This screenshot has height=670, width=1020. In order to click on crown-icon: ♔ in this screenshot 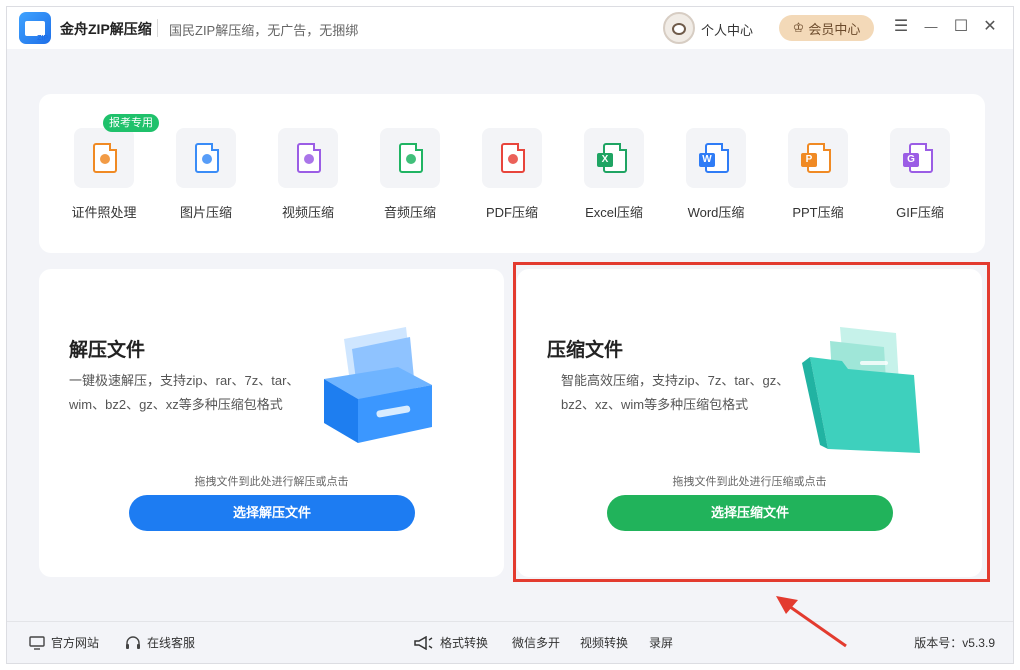, I will do `click(798, 27)`.